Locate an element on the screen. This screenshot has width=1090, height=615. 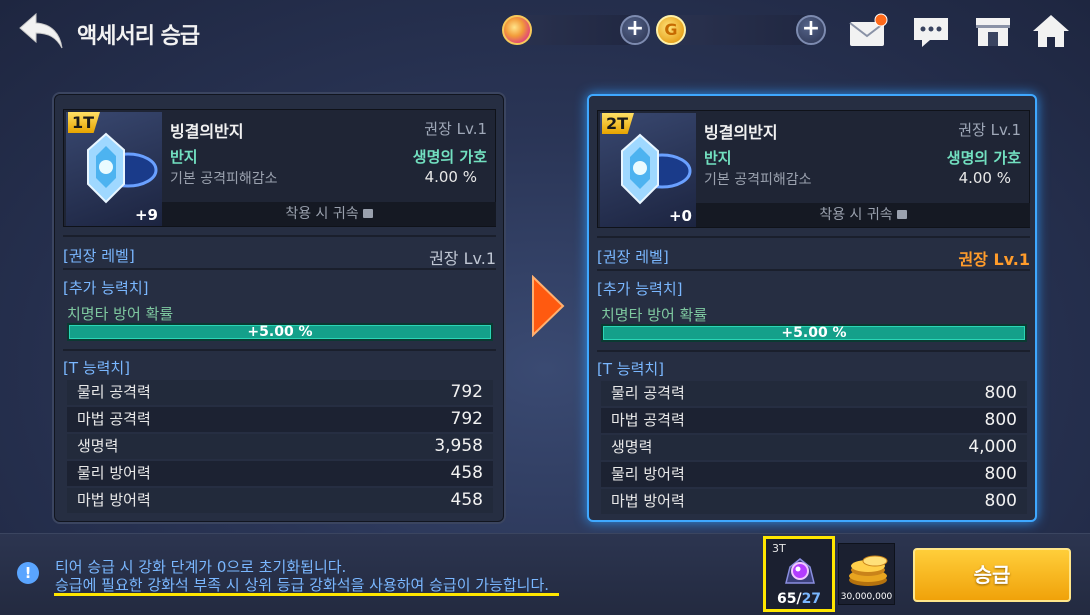
gold-cost-slot: 30,000,000 is located at coordinates (866, 574).